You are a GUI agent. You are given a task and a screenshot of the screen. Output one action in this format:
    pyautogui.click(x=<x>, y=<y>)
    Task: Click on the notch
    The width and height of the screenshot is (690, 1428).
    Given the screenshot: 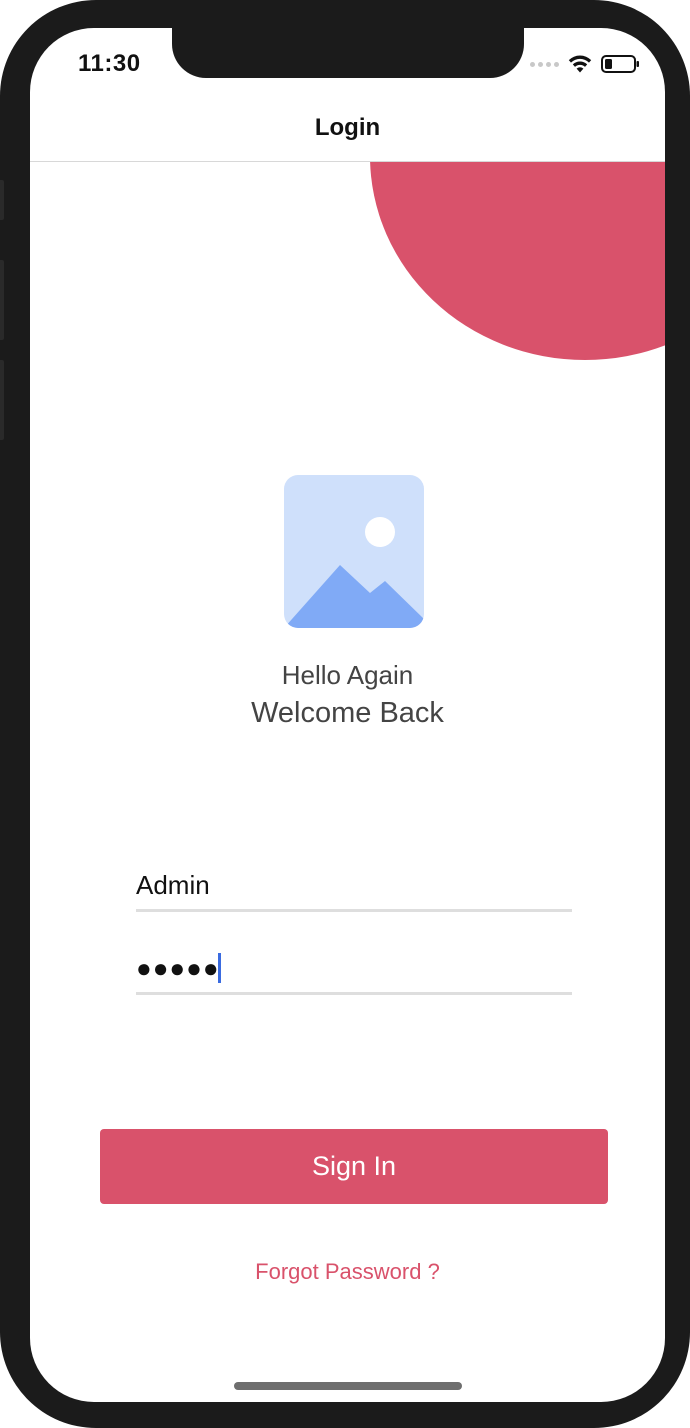 What is the action you would take?
    pyautogui.click(x=348, y=53)
    